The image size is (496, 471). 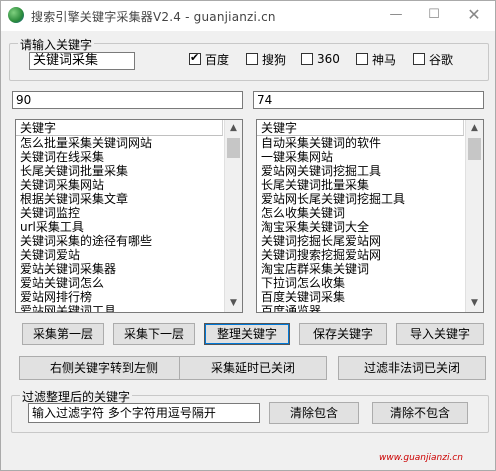 I want to click on list-item: 关键词搜索挖掘爱站网, so click(x=370, y=255).